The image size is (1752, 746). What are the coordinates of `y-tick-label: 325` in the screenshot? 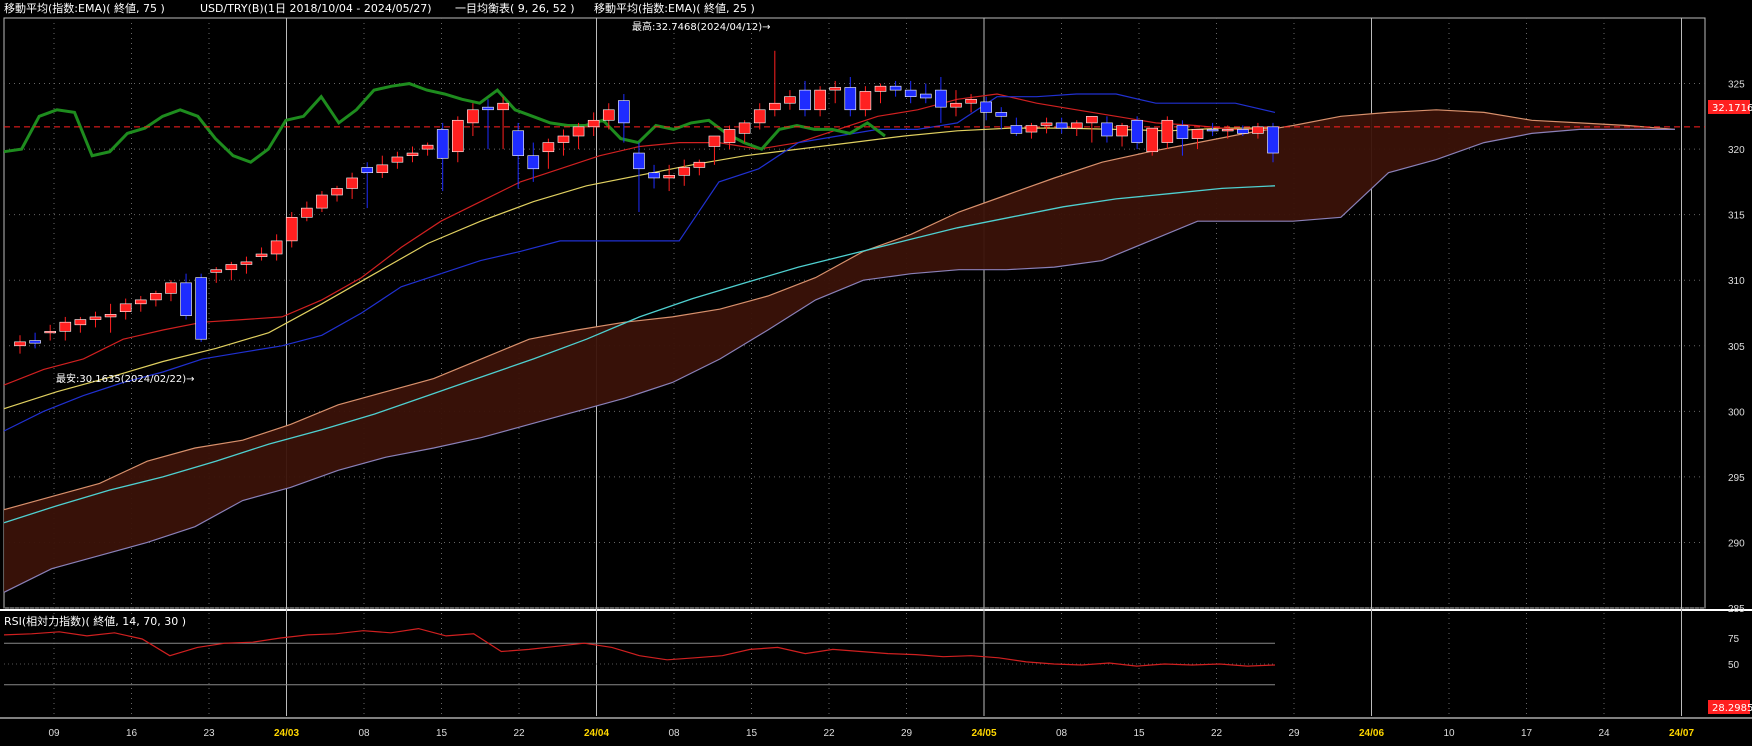 It's located at (1736, 85).